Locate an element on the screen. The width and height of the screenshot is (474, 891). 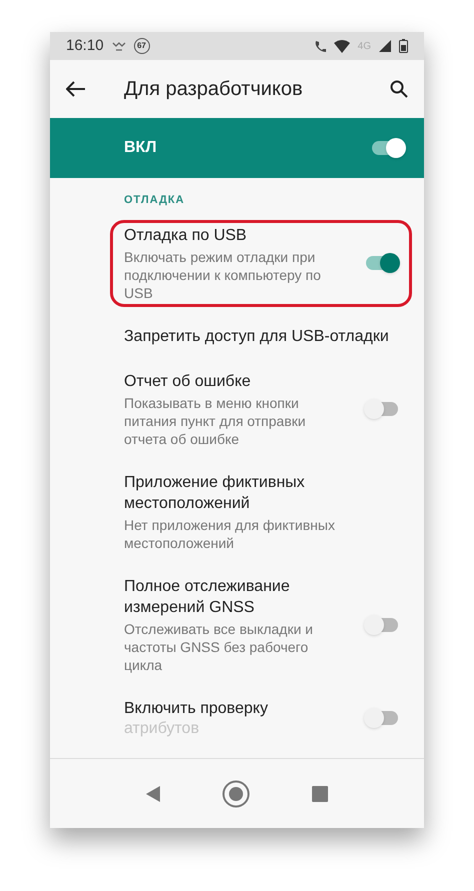
notification-badge: 67 is located at coordinates (142, 46).